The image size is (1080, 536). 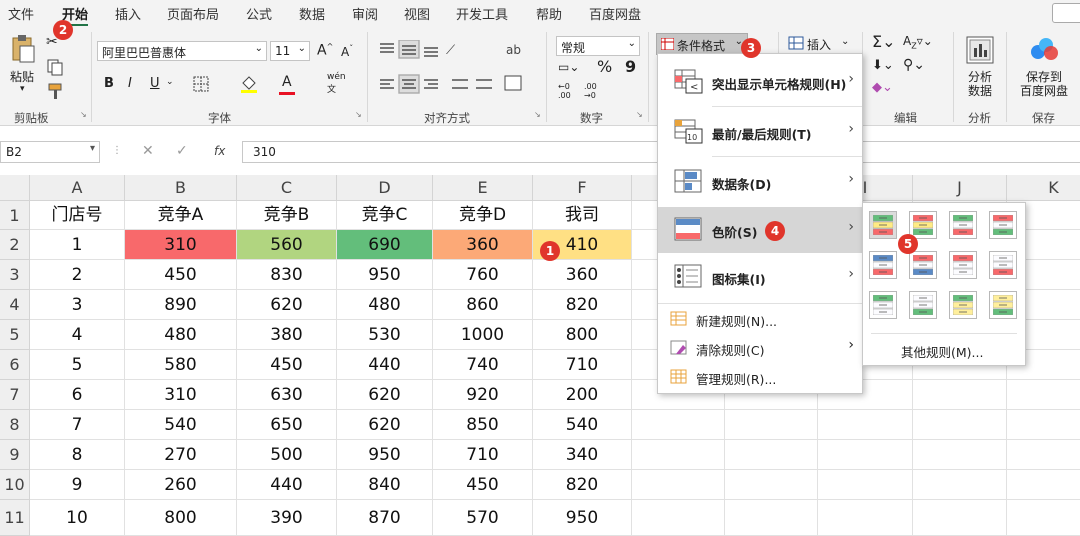 What do you see at coordinates (148, 151) in the screenshot?
I see `cancel-icon: ✕` at bounding box center [148, 151].